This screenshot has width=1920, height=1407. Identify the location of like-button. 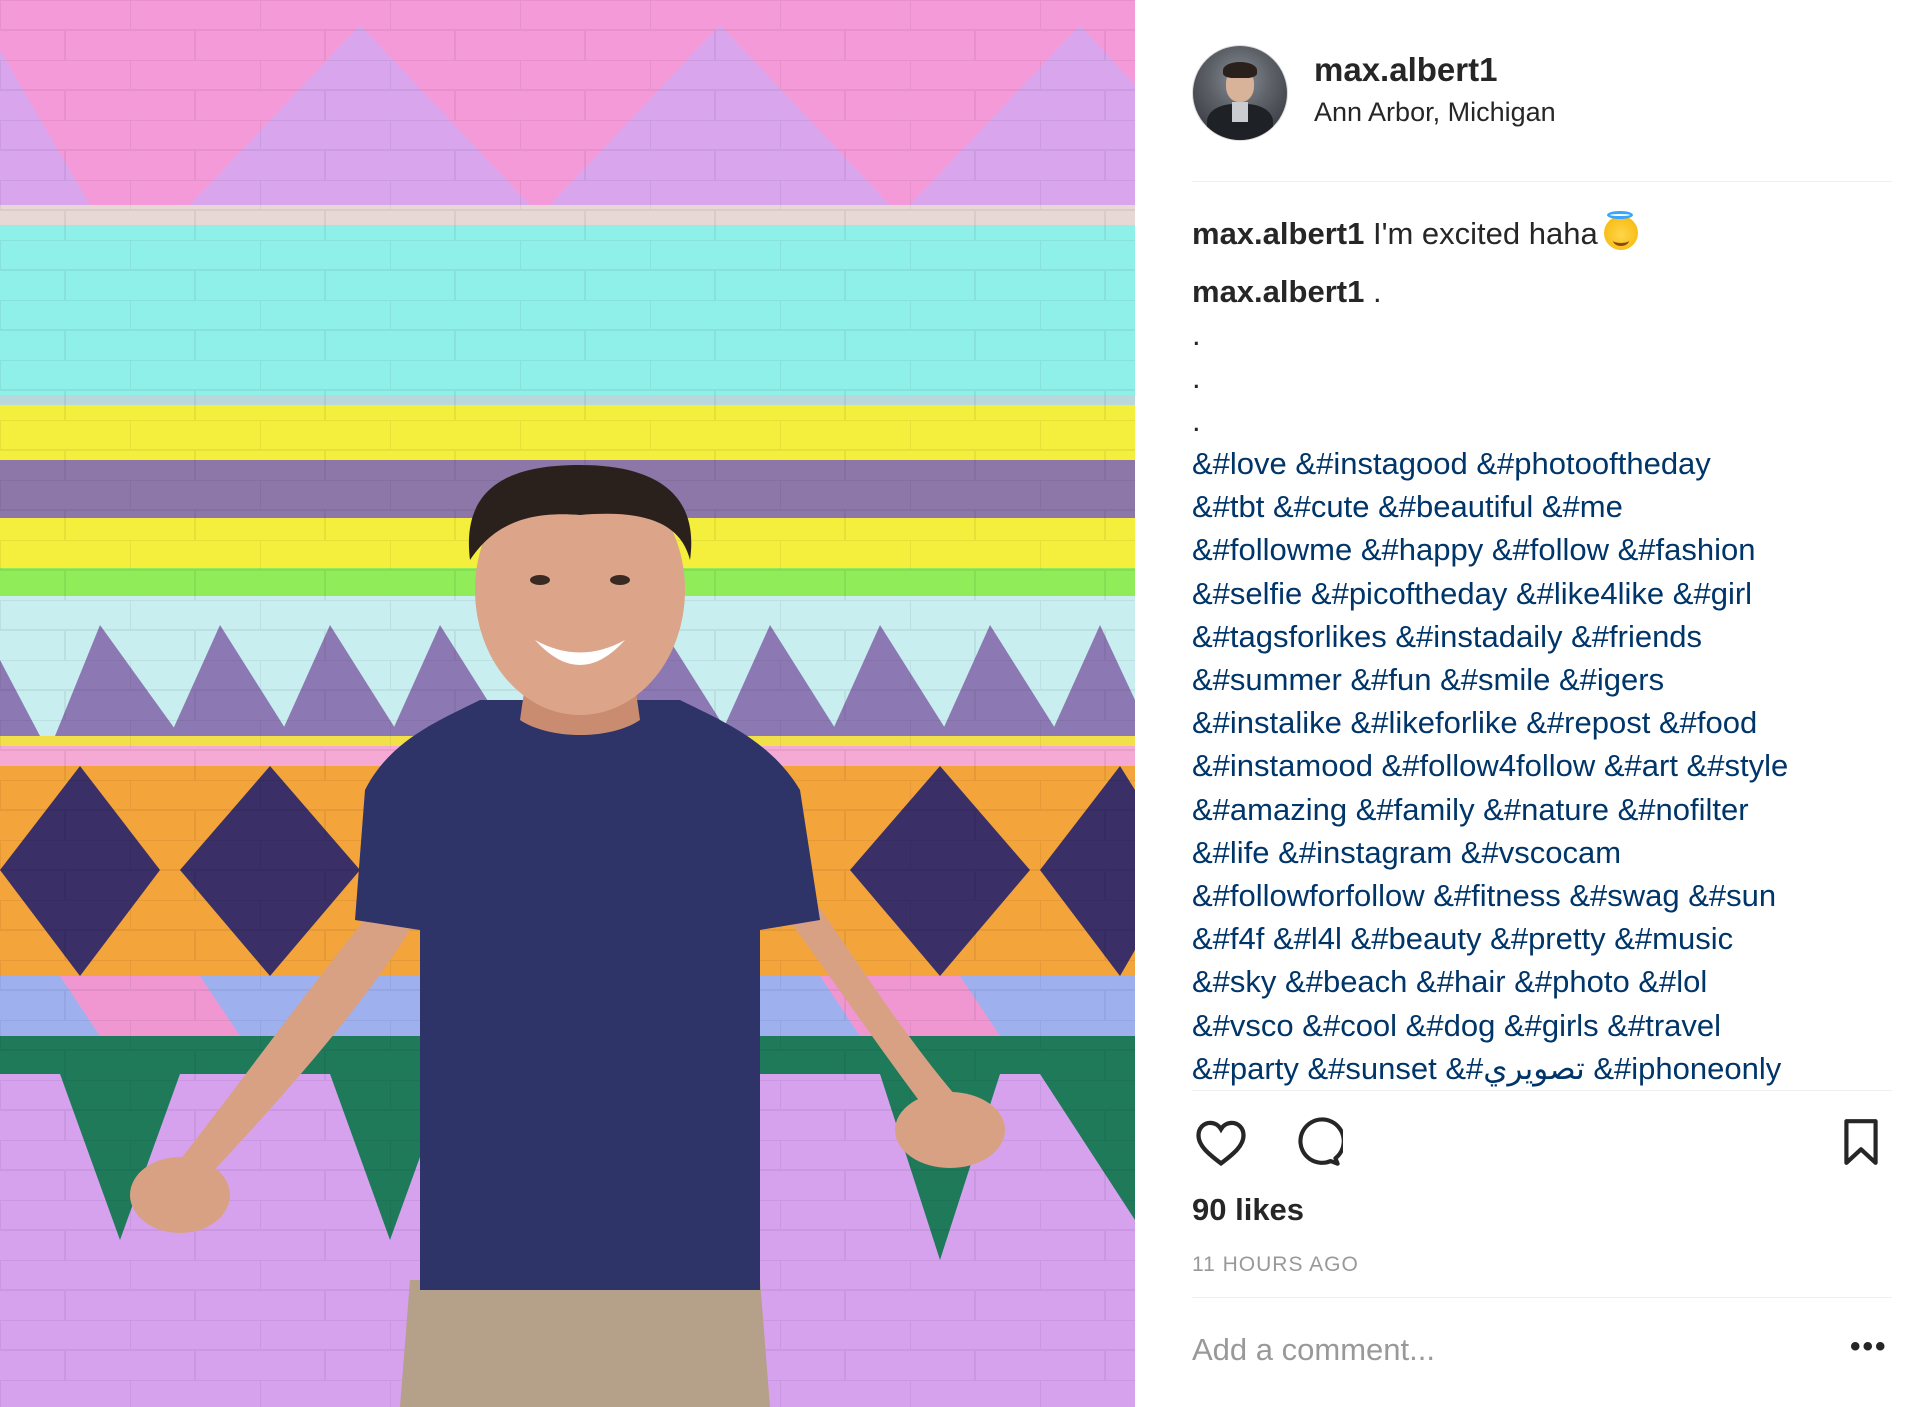
(1221, 1142).